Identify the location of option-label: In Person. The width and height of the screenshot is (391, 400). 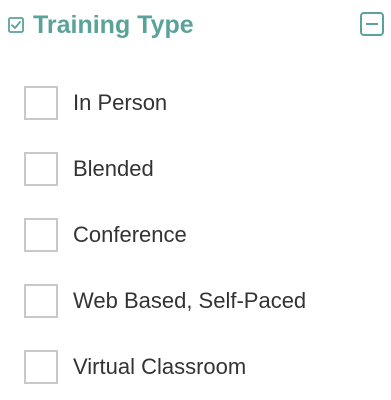
(120, 102).